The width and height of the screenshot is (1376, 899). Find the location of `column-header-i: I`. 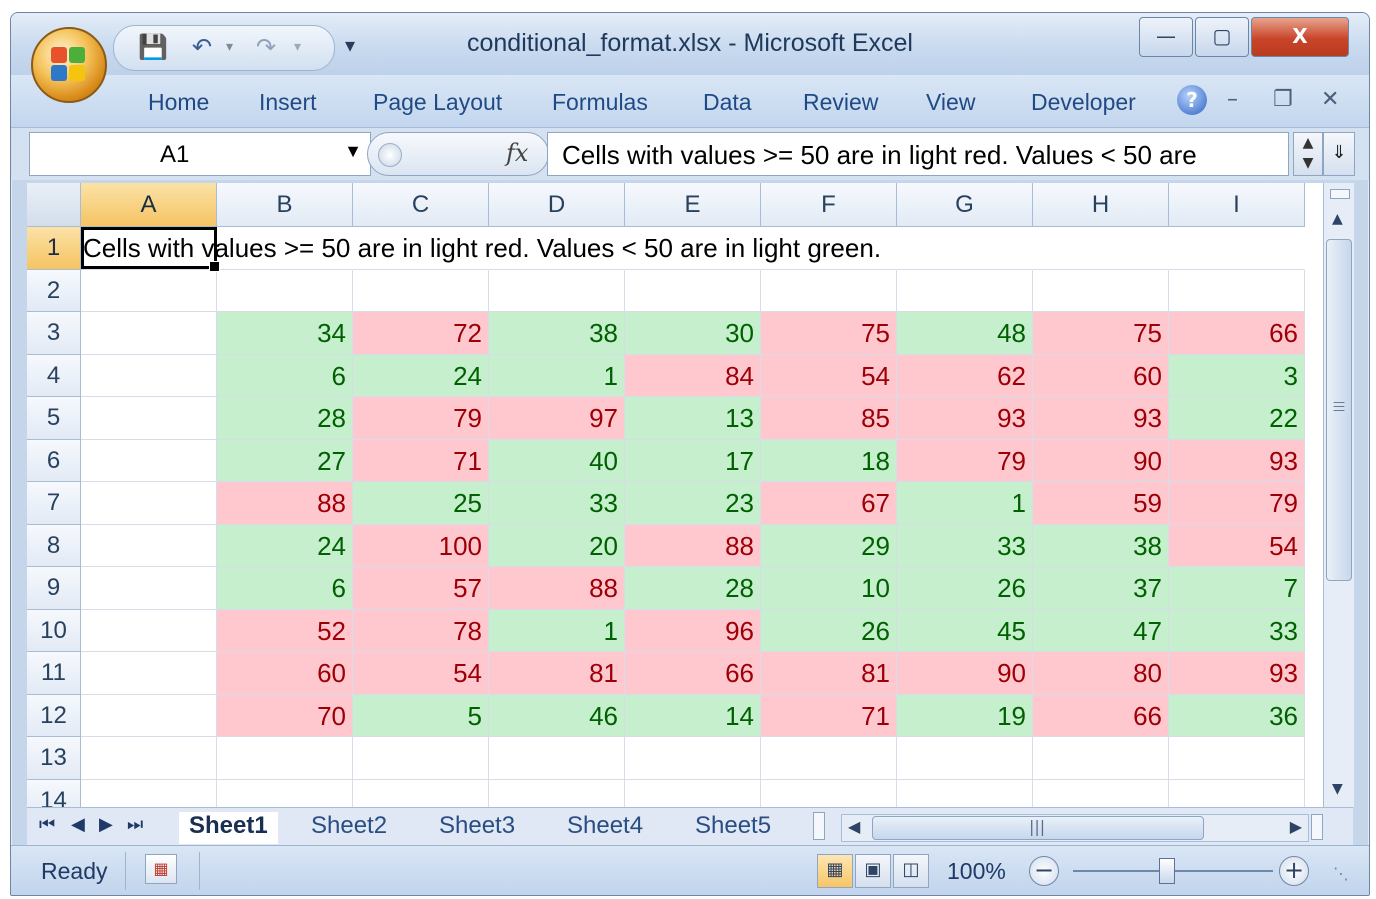

column-header-i: I is located at coordinates (1237, 205).